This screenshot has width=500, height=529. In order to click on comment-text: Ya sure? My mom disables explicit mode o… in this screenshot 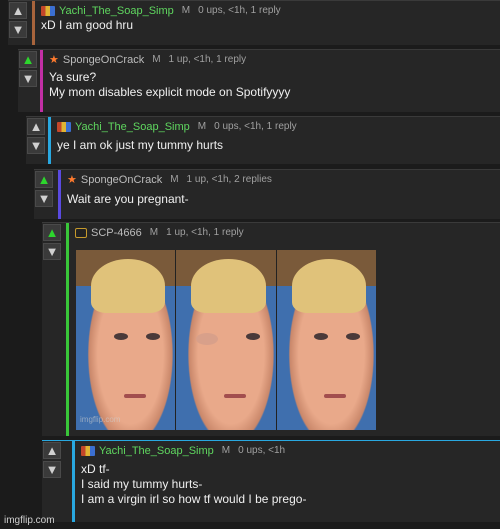, I will do `click(170, 84)`.